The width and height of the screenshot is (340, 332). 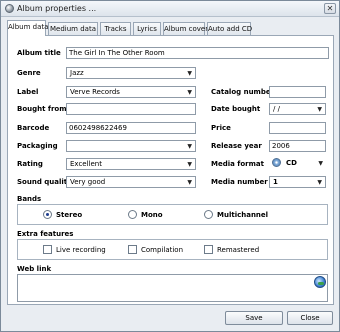 I want to click on catalog-number-input, so click(x=297, y=92).